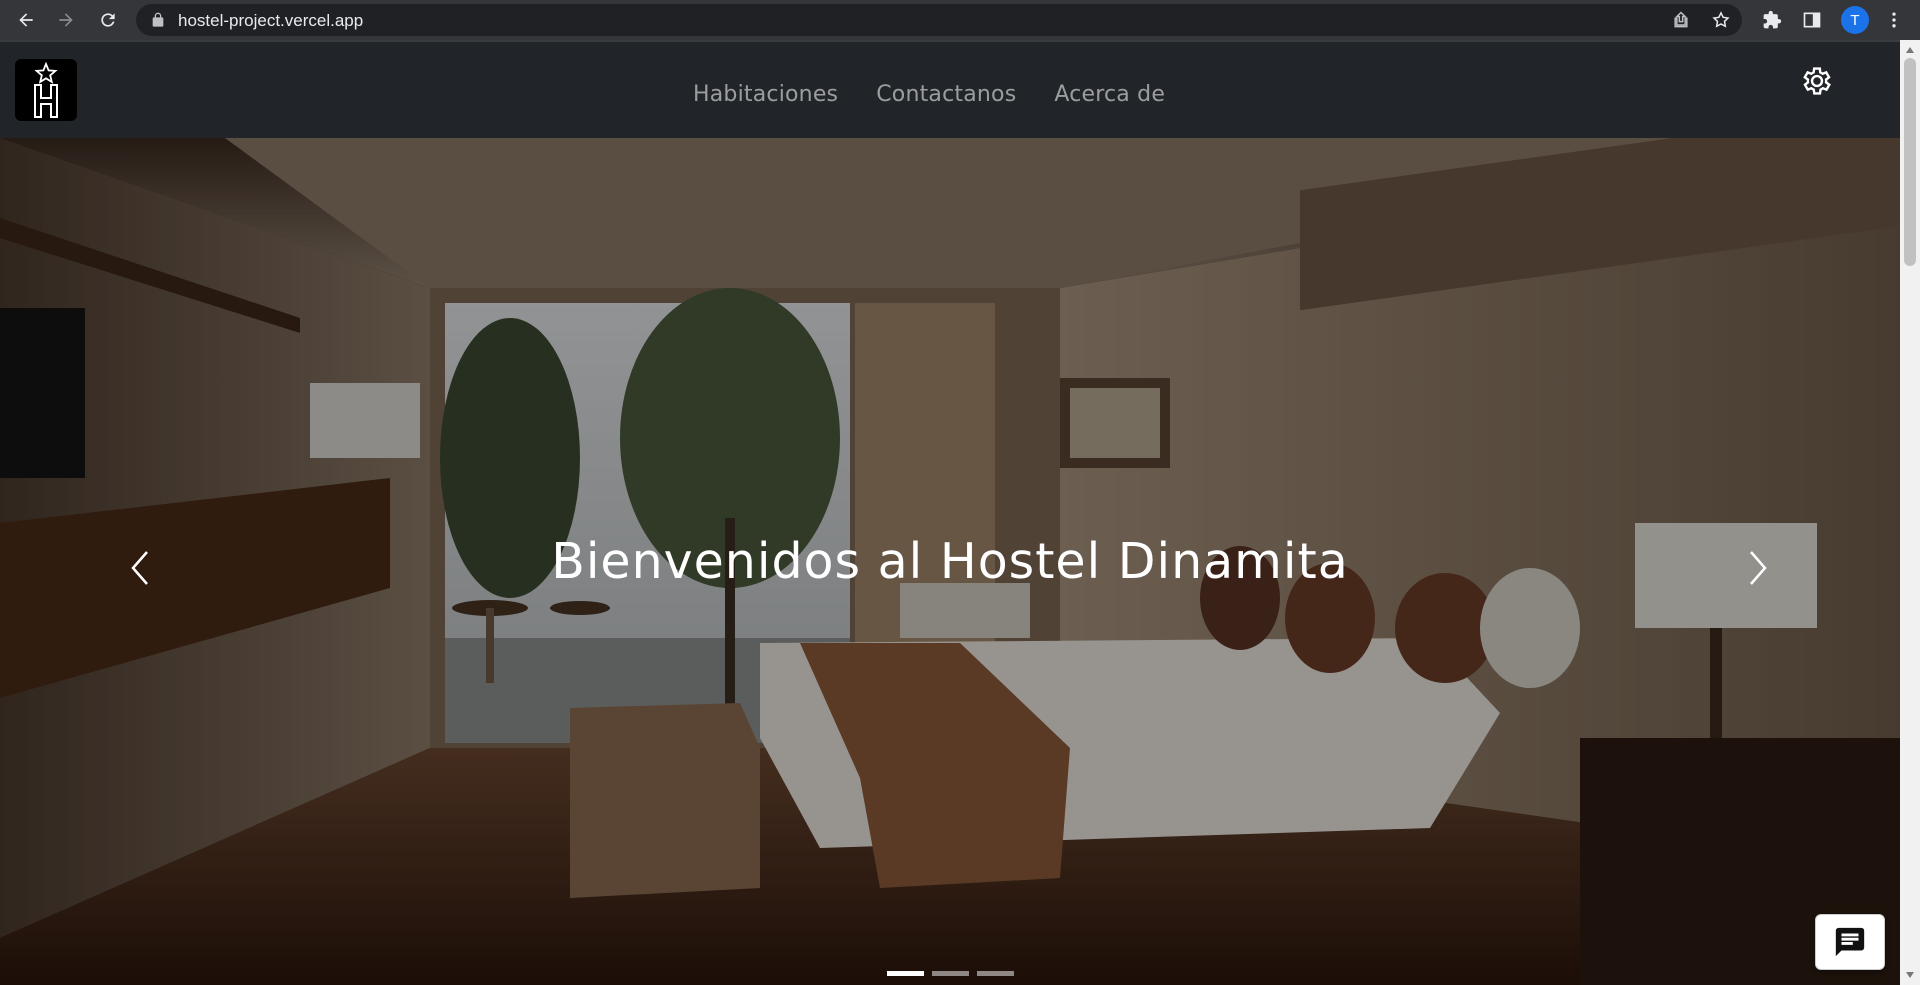  I want to click on kebab-menu-icon, so click(1894, 20).